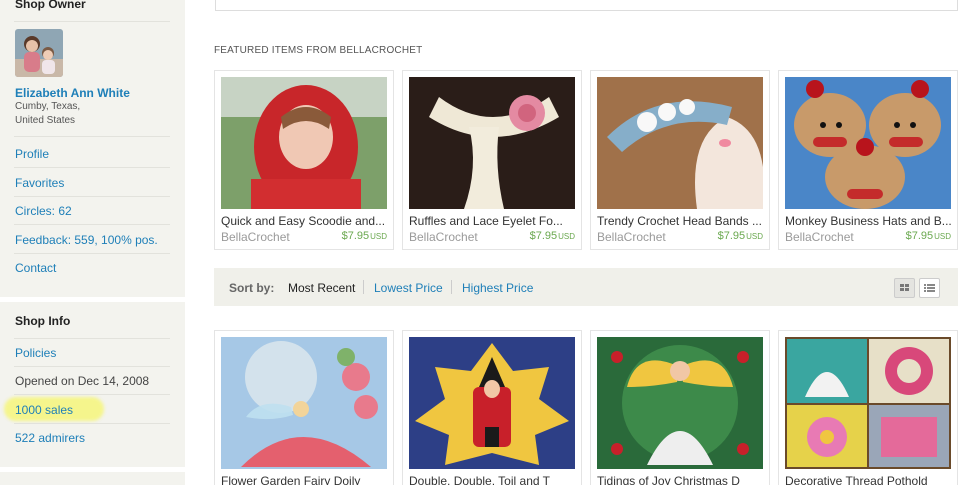 Image resolution: width=960 pixels, height=485 pixels. What do you see at coordinates (86, 240) in the screenshot?
I see `feedback-link: Feedback: 559, 100% pos.` at bounding box center [86, 240].